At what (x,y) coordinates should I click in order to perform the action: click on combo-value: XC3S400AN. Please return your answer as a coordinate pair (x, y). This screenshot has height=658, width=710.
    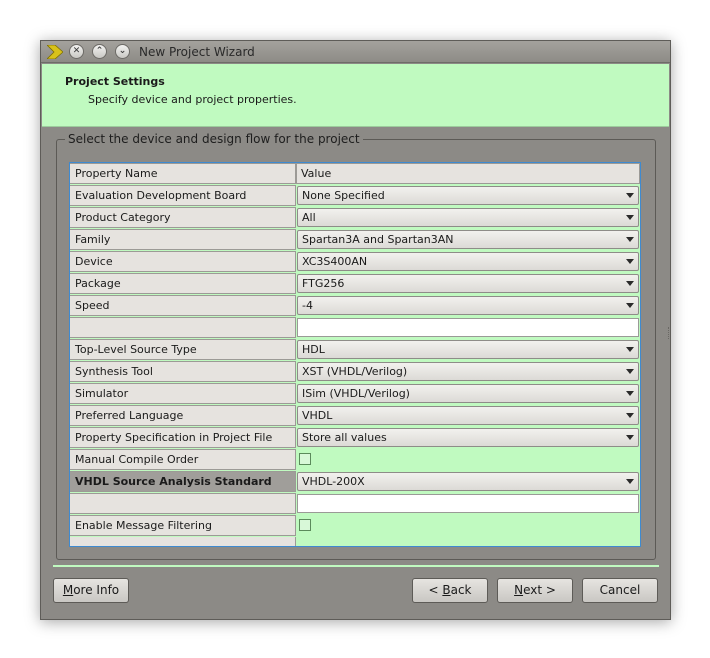
    Looking at the image, I should click on (335, 261).